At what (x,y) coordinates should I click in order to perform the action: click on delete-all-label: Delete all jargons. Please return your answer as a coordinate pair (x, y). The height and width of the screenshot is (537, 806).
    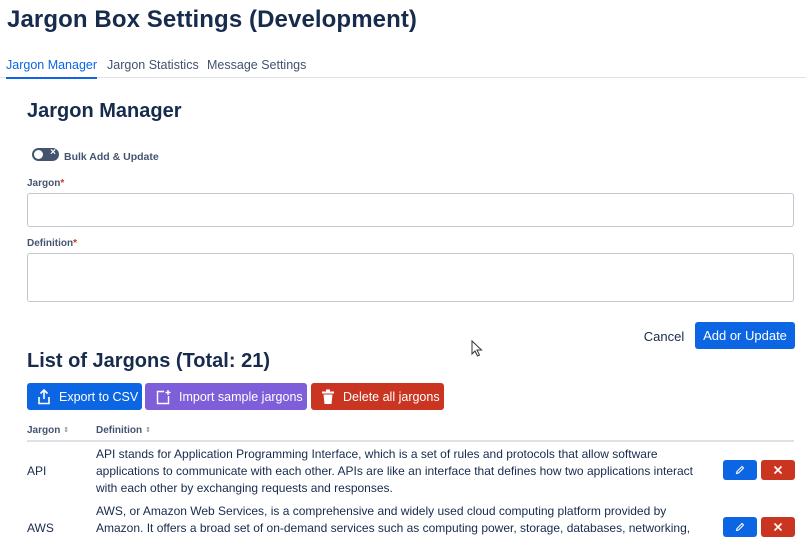
    Looking at the image, I should click on (391, 396).